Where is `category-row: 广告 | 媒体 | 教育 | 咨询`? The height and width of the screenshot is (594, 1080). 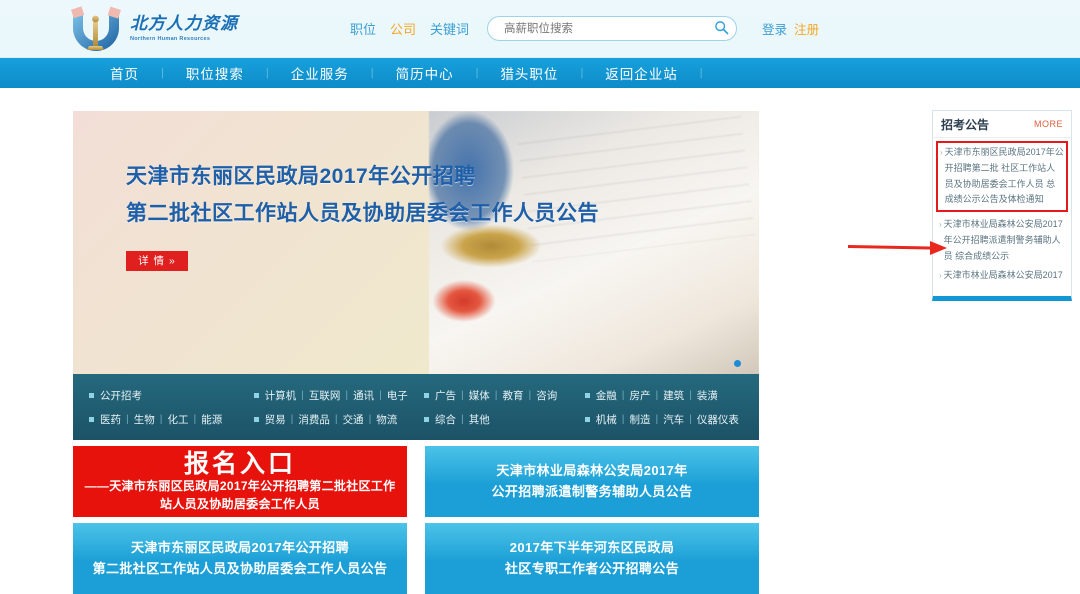 category-row: 广告 | 媒体 | 教育 | 咨询 is located at coordinates (504, 395).